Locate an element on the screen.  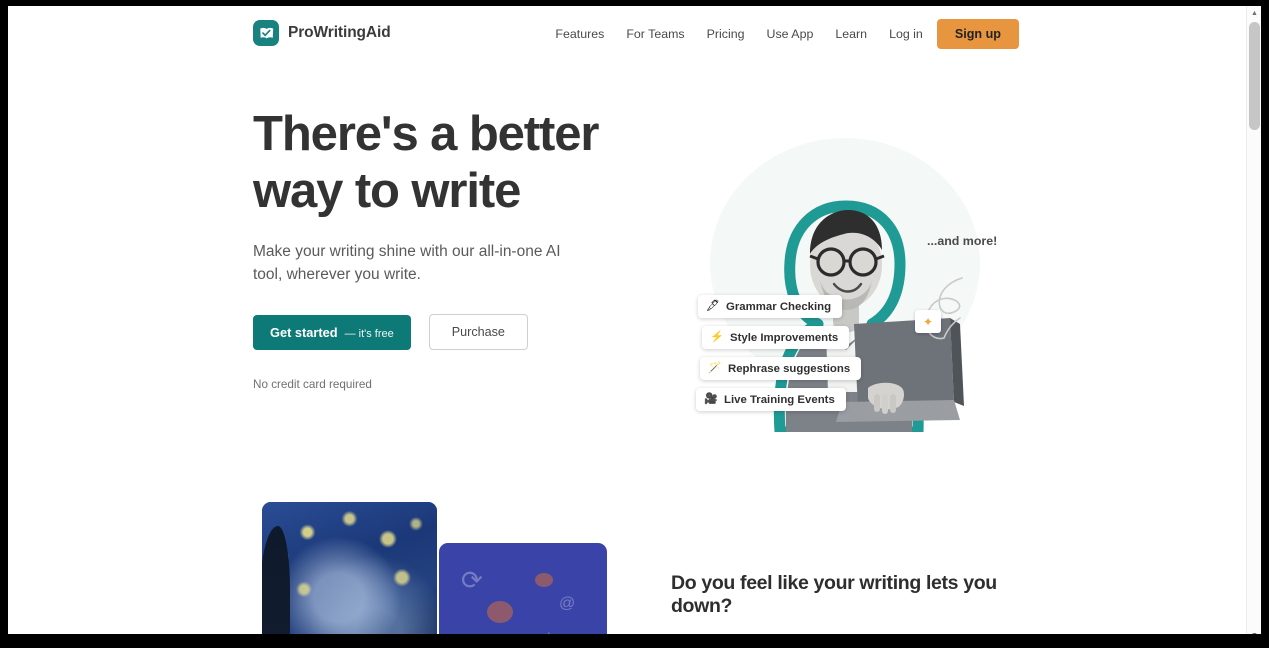
swirl-doodle-icon: ⟳ is located at coordinates (472, 580).